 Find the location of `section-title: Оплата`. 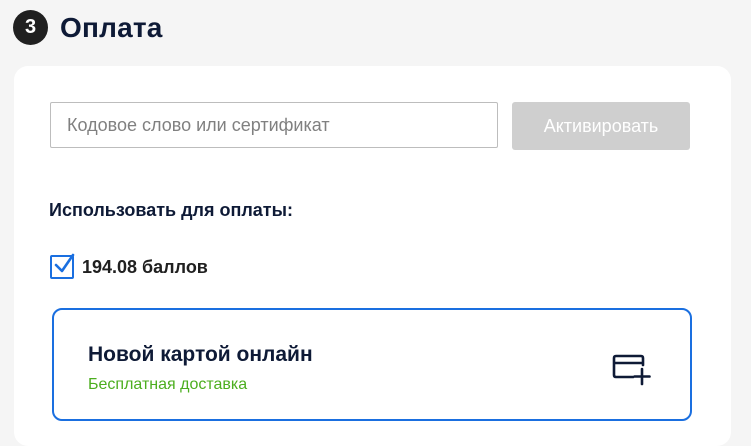

section-title: Оплата is located at coordinates (111, 27).